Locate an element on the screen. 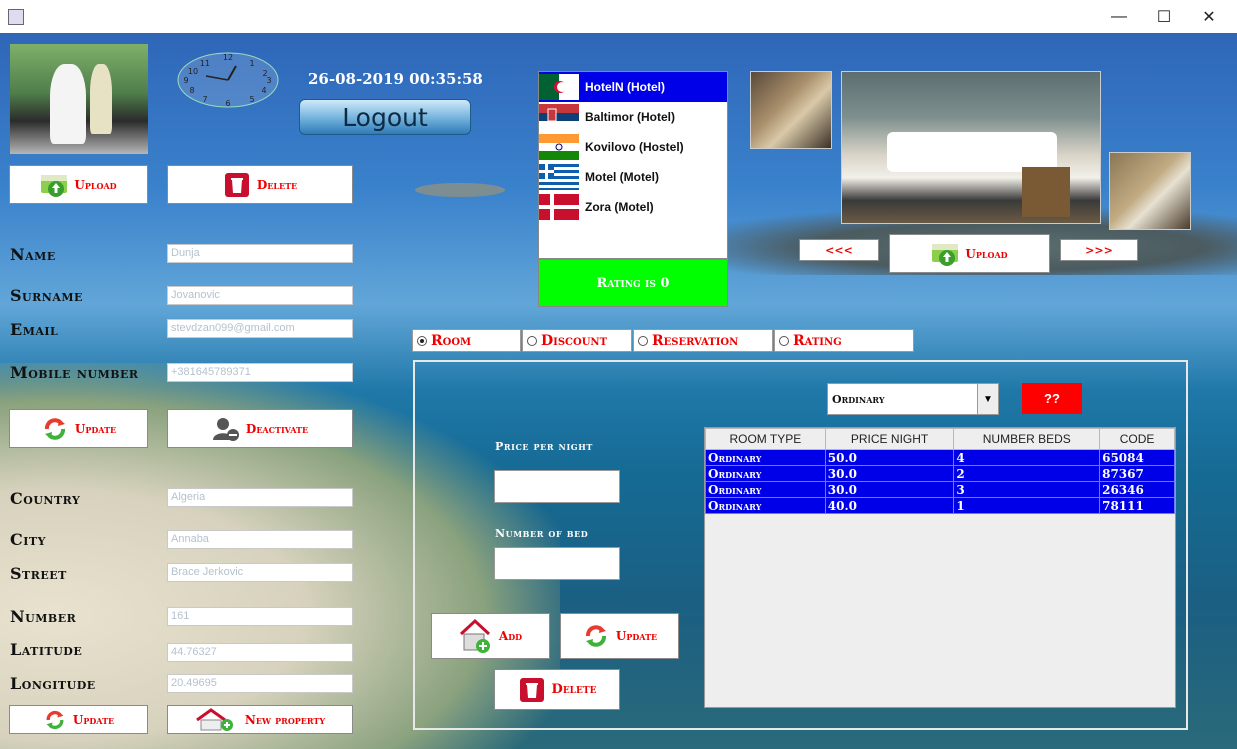  number-field: 161 is located at coordinates (260, 616).